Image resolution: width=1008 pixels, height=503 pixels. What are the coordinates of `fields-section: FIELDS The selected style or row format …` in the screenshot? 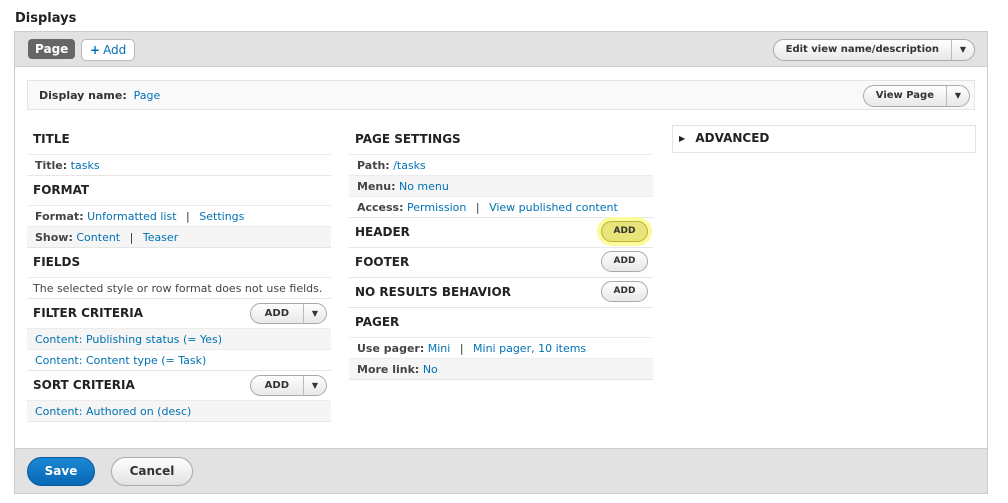 It's located at (179, 273).